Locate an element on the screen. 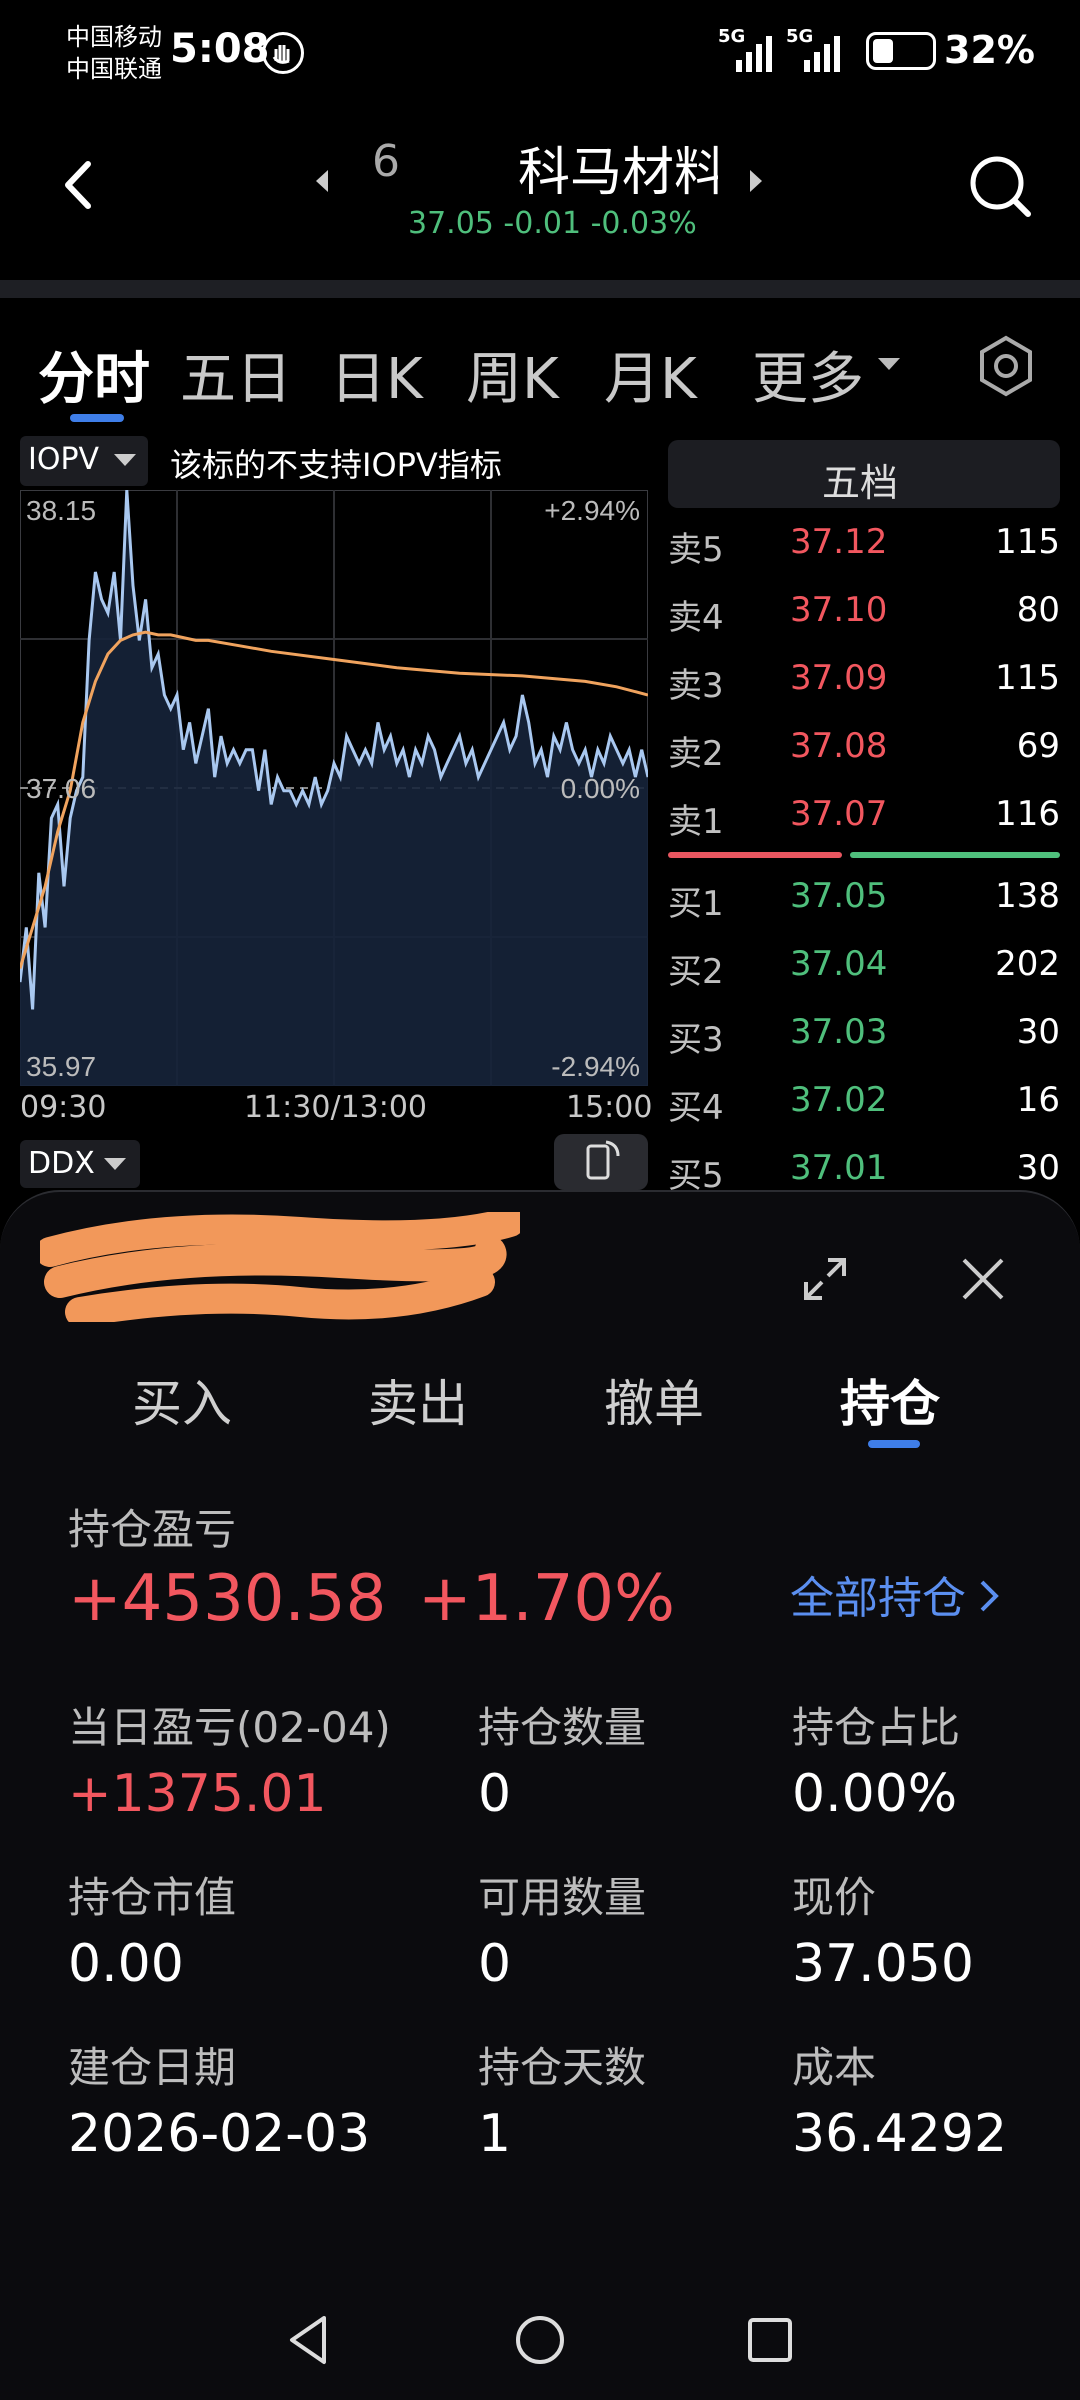 This screenshot has height=2400, width=1080. battery-icon is located at coordinates (901, 51).